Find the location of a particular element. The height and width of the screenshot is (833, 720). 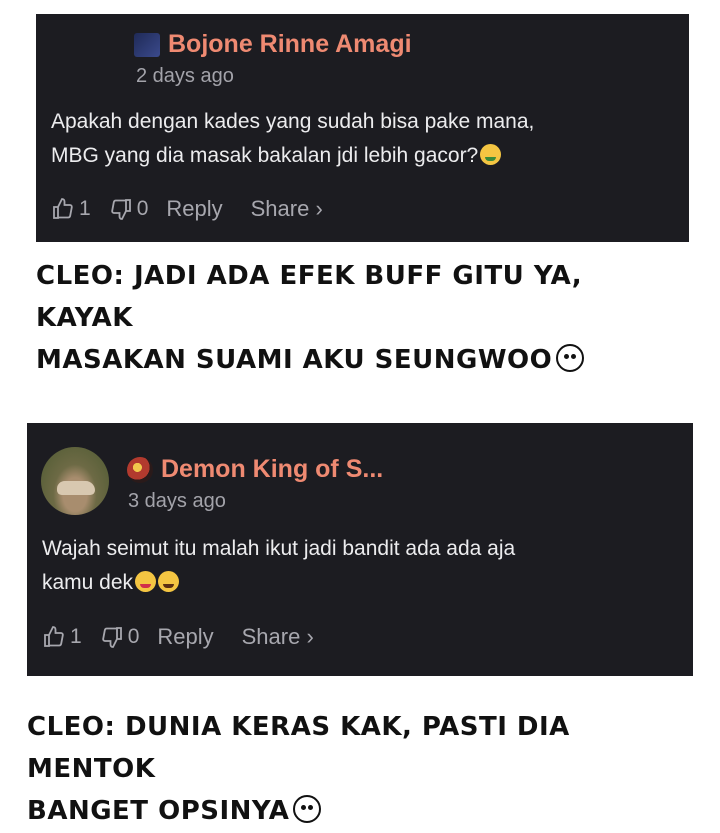

avatar is located at coordinates (75, 481).